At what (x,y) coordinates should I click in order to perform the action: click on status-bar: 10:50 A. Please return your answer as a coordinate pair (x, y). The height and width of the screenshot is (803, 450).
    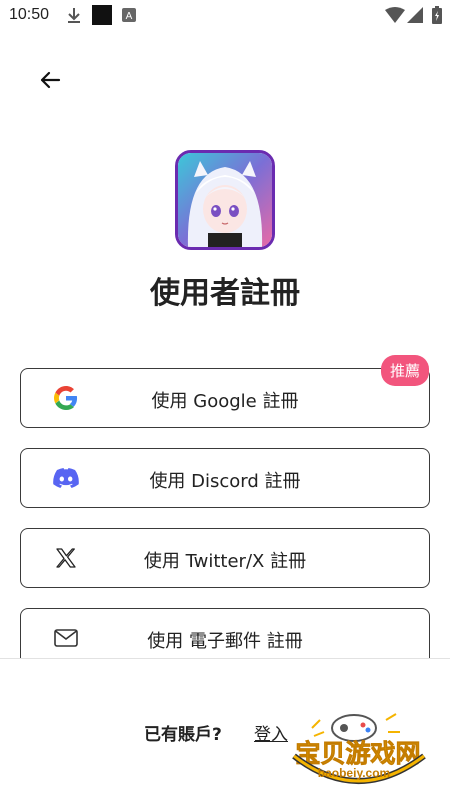
    Looking at the image, I should click on (225, 16).